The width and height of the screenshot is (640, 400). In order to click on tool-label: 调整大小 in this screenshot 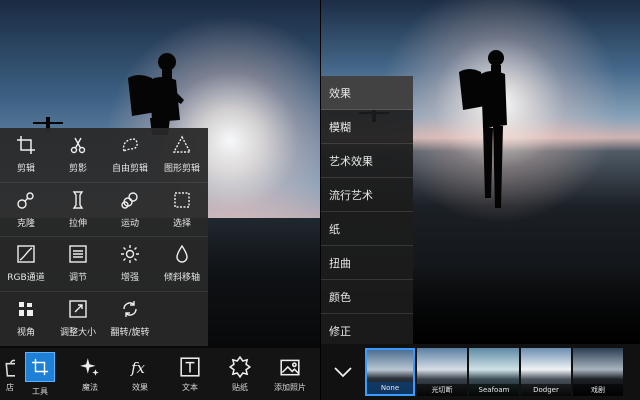, I will do `click(77, 333)`.